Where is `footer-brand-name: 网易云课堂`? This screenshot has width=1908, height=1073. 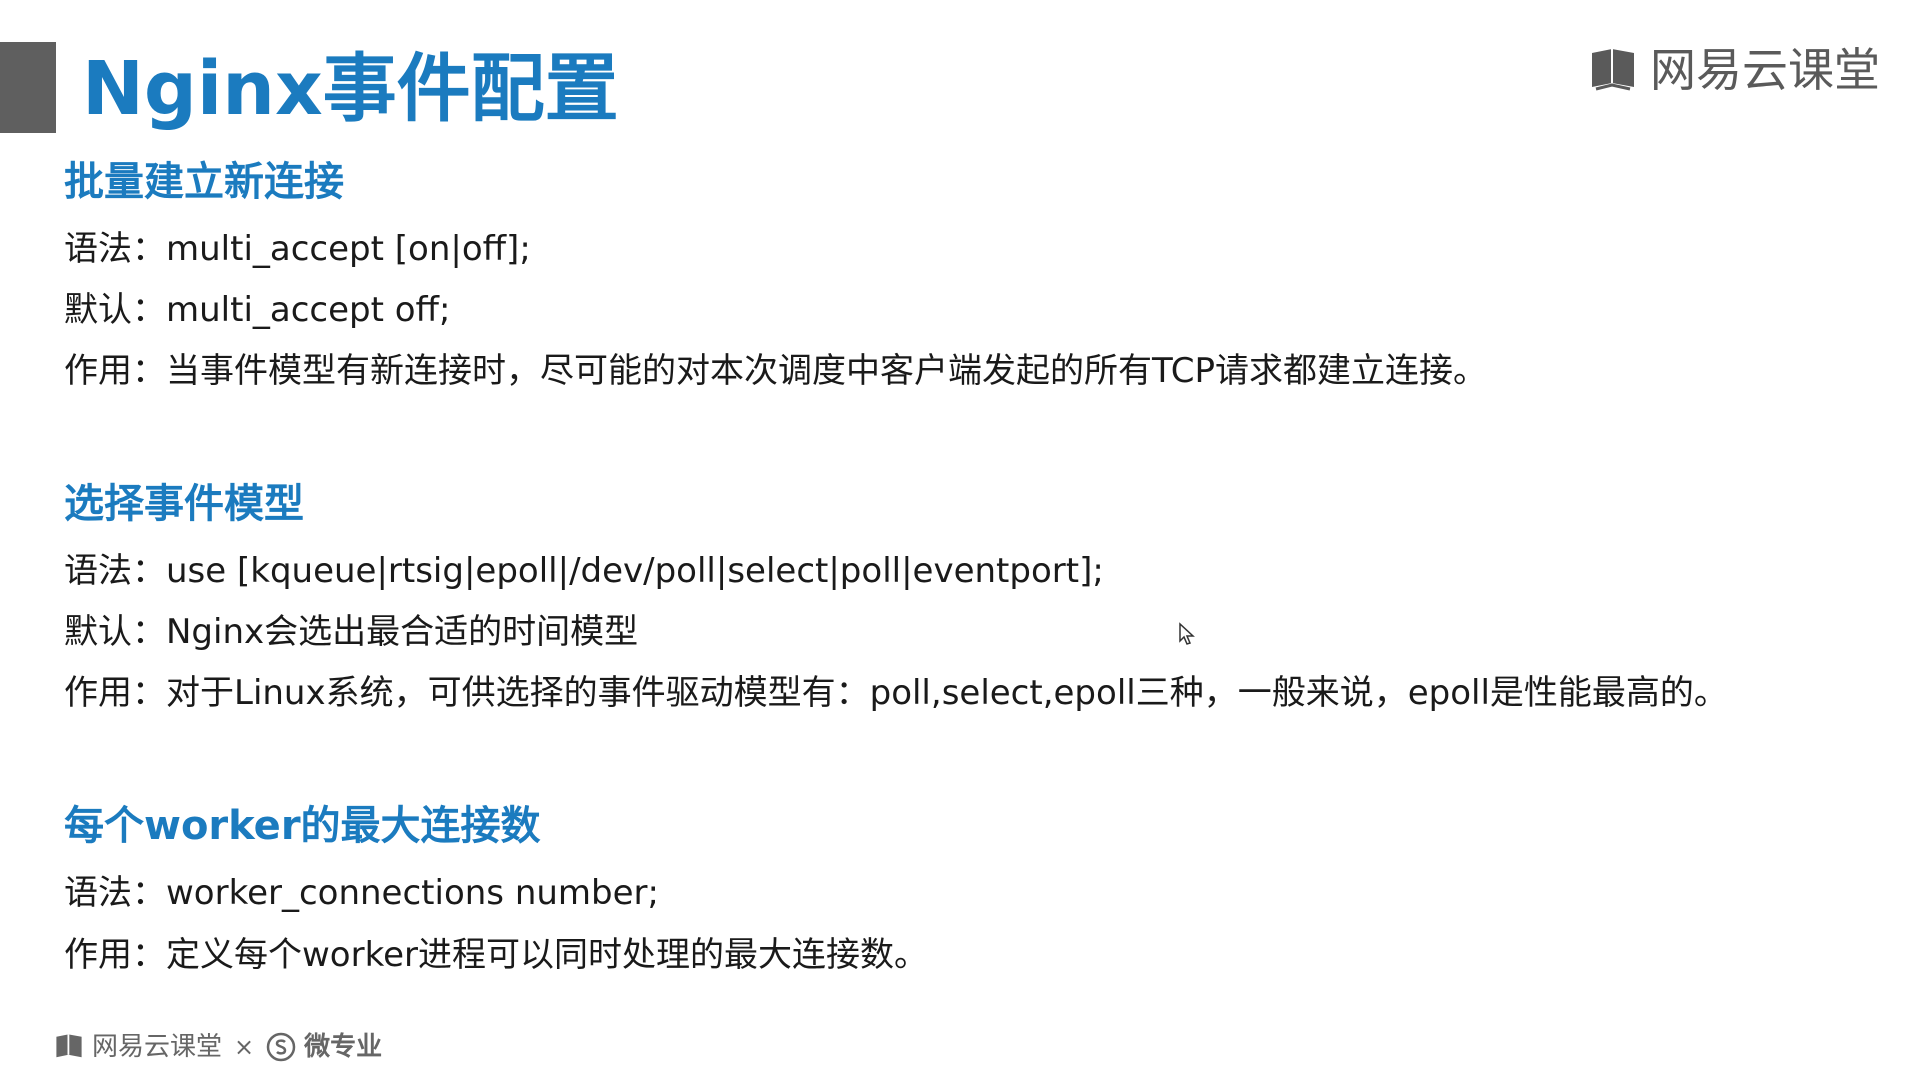 footer-brand-name: 网易云课堂 is located at coordinates (157, 1047).